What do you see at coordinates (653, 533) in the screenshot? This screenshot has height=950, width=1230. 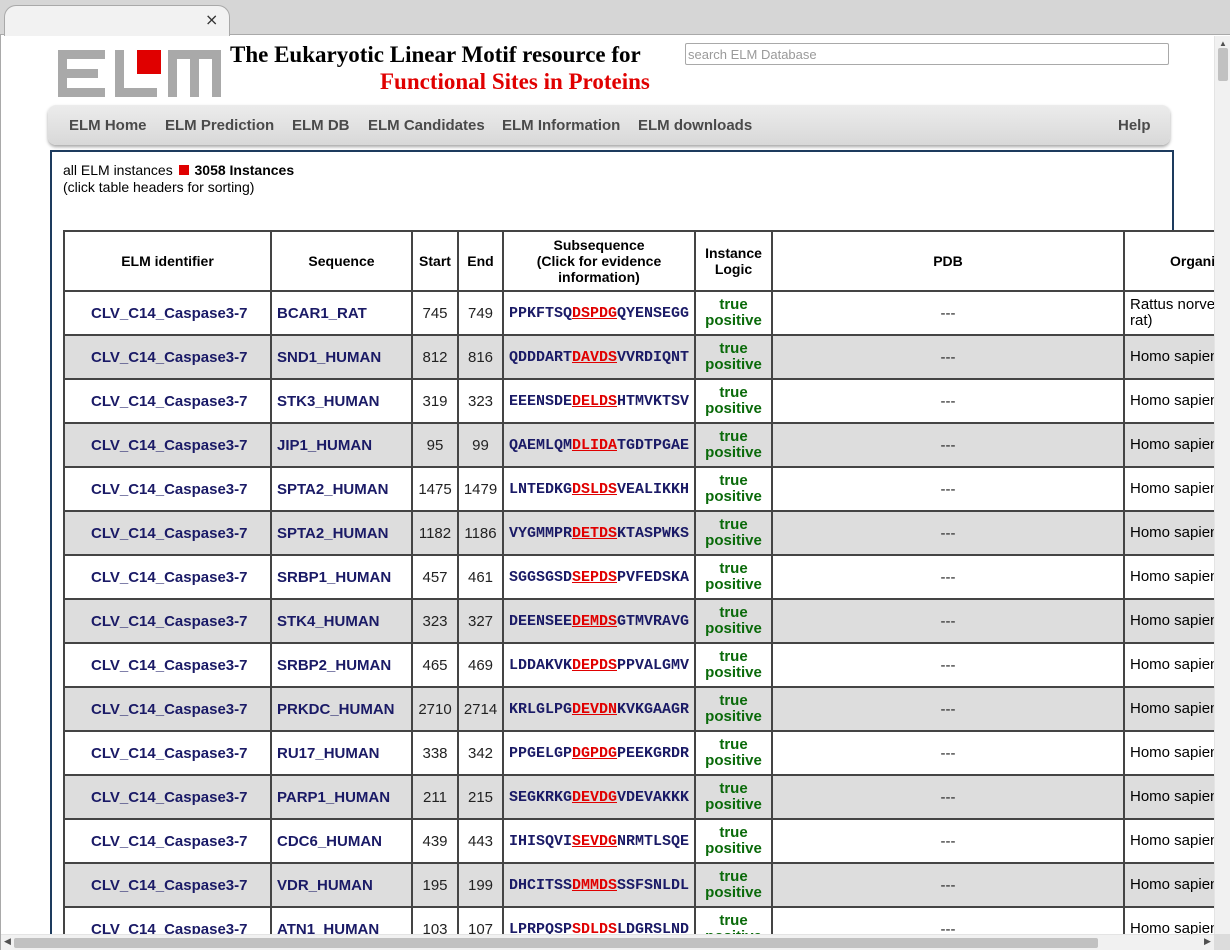 I see `subsequence-flank-right: KTASPWKS` at bounding box center [653, 533].